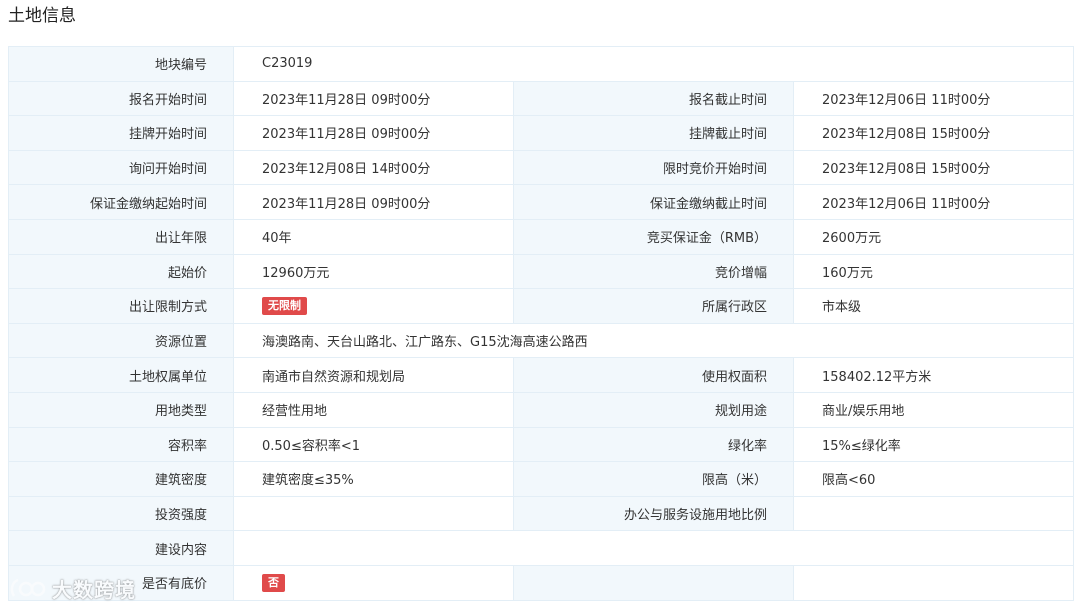 The width and height of the screenshot is (1080, 610). What do you see at coordinates (653, 306) in the screenshot?
I see `field-label: 所属行政区` at bounding box center [653, 306].